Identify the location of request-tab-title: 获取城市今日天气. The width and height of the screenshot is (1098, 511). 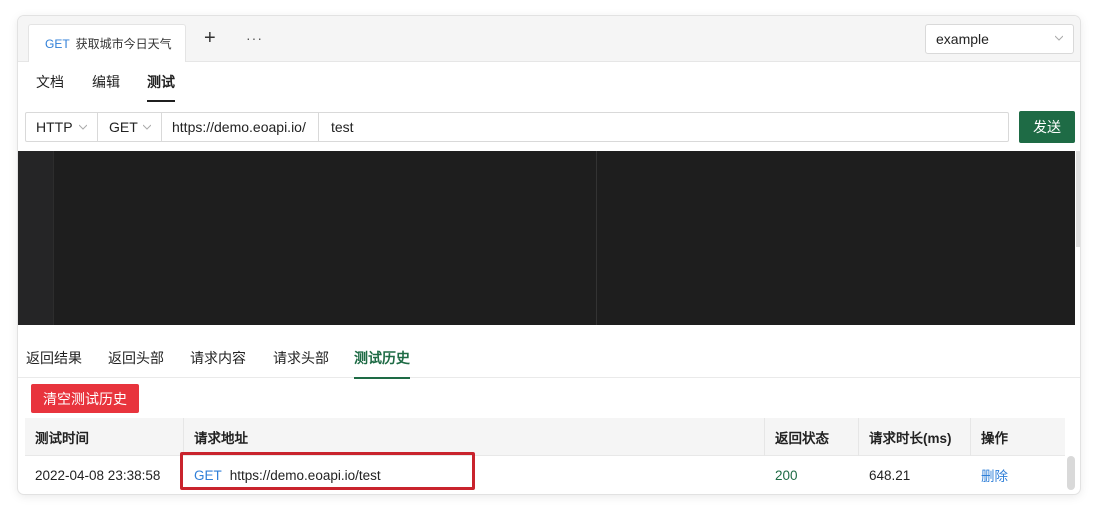
(123, 44).